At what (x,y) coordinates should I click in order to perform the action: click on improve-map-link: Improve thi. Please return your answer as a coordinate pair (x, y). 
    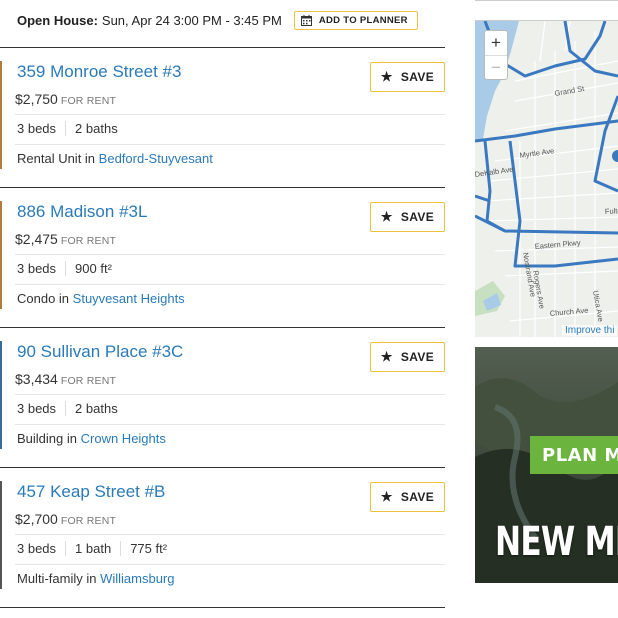
    Looking at the image, I should click on (590, 330).